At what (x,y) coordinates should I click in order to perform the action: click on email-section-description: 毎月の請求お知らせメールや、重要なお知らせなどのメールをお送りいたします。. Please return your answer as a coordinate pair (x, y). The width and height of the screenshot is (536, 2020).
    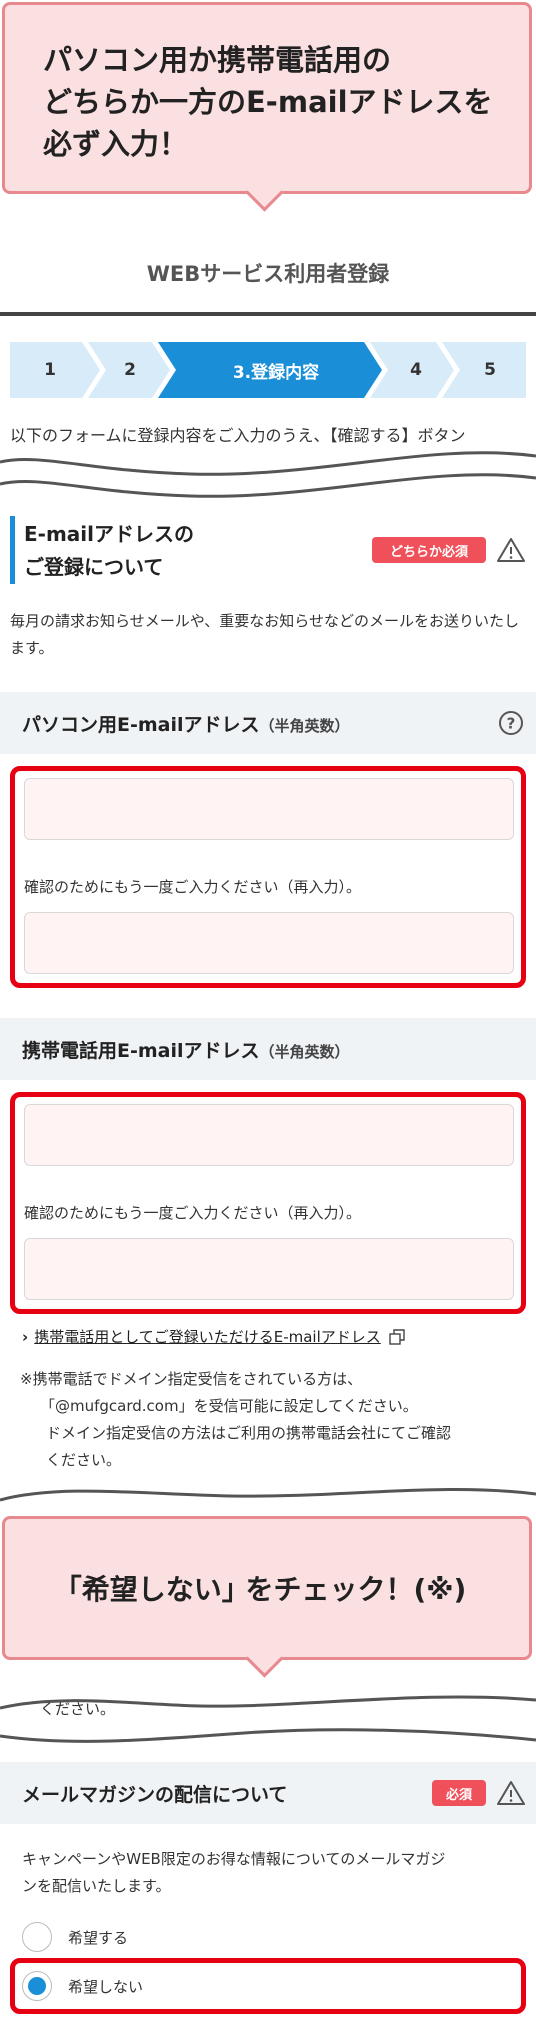
    Looking at the image, I should click on (264, 634).